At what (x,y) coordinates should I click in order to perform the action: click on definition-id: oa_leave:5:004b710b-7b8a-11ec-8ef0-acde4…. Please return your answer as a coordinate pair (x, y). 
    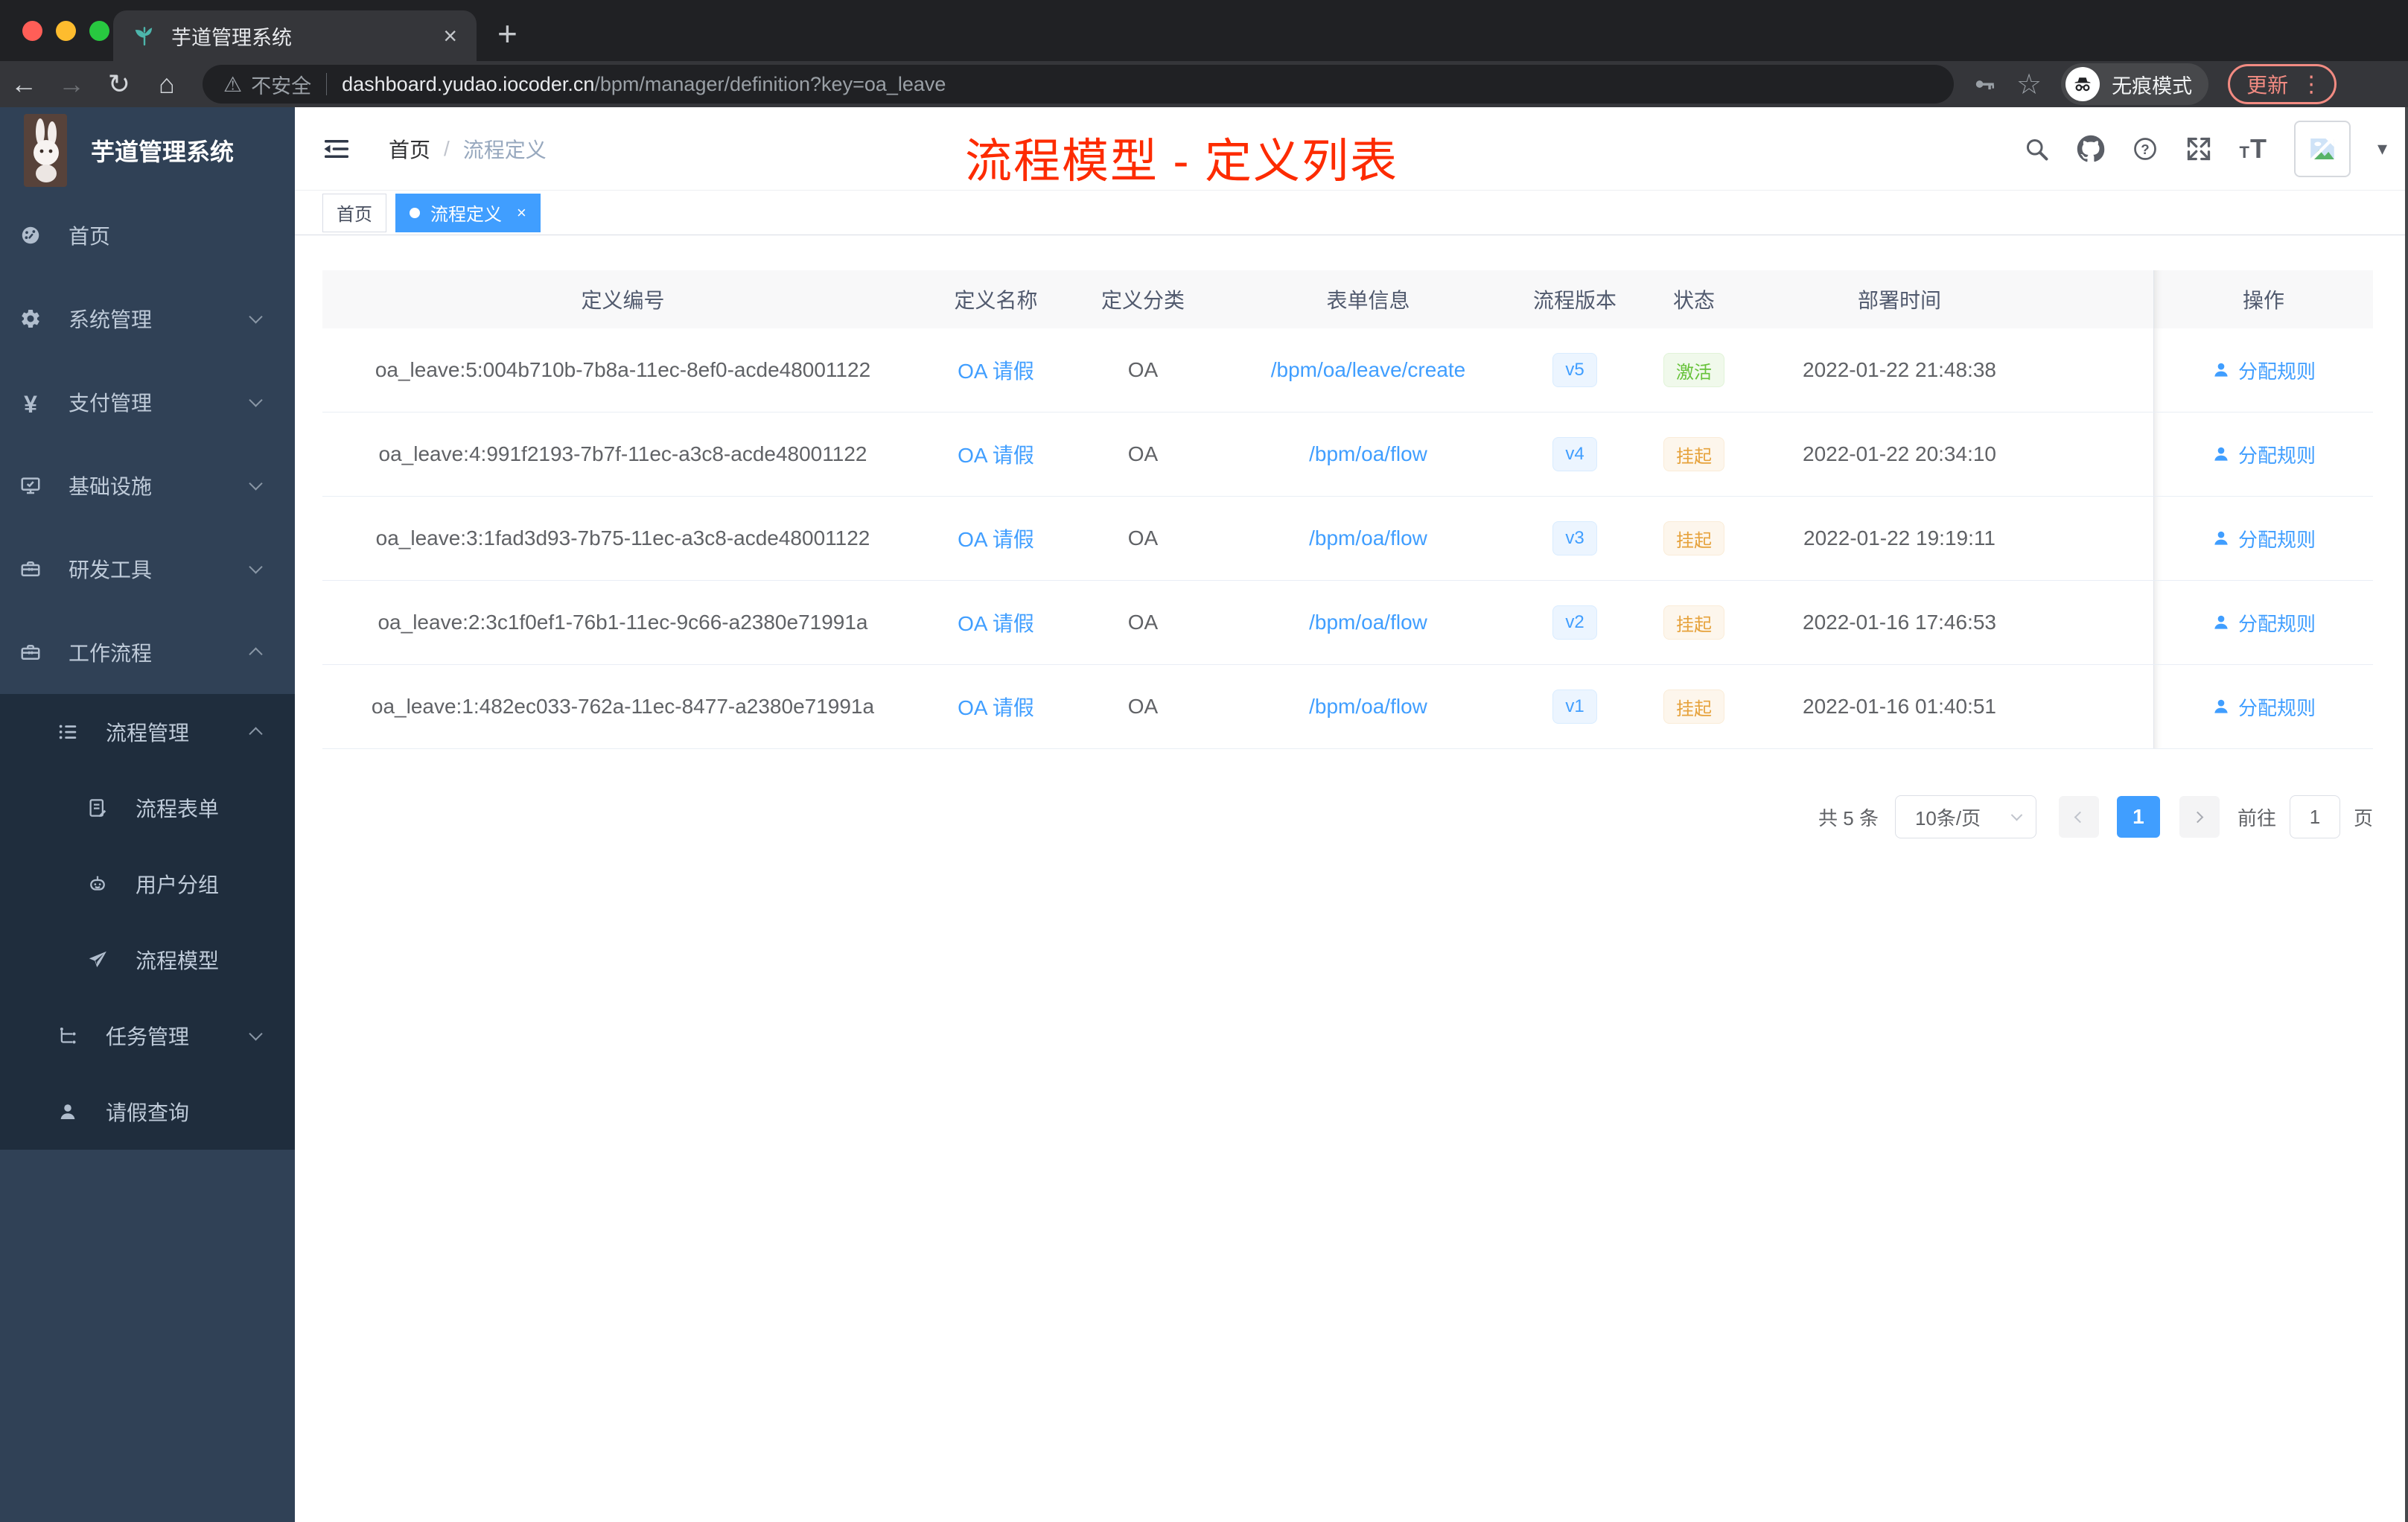
    Looking at the image, I should click on (623, 369).